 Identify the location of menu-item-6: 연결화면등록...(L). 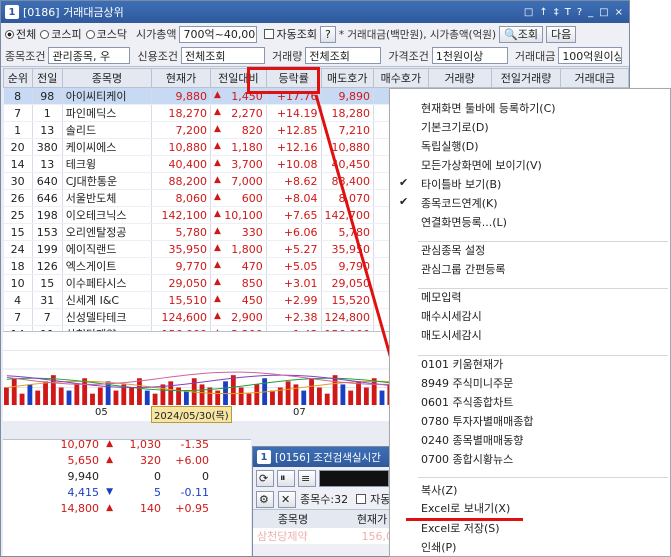
(530, 221).